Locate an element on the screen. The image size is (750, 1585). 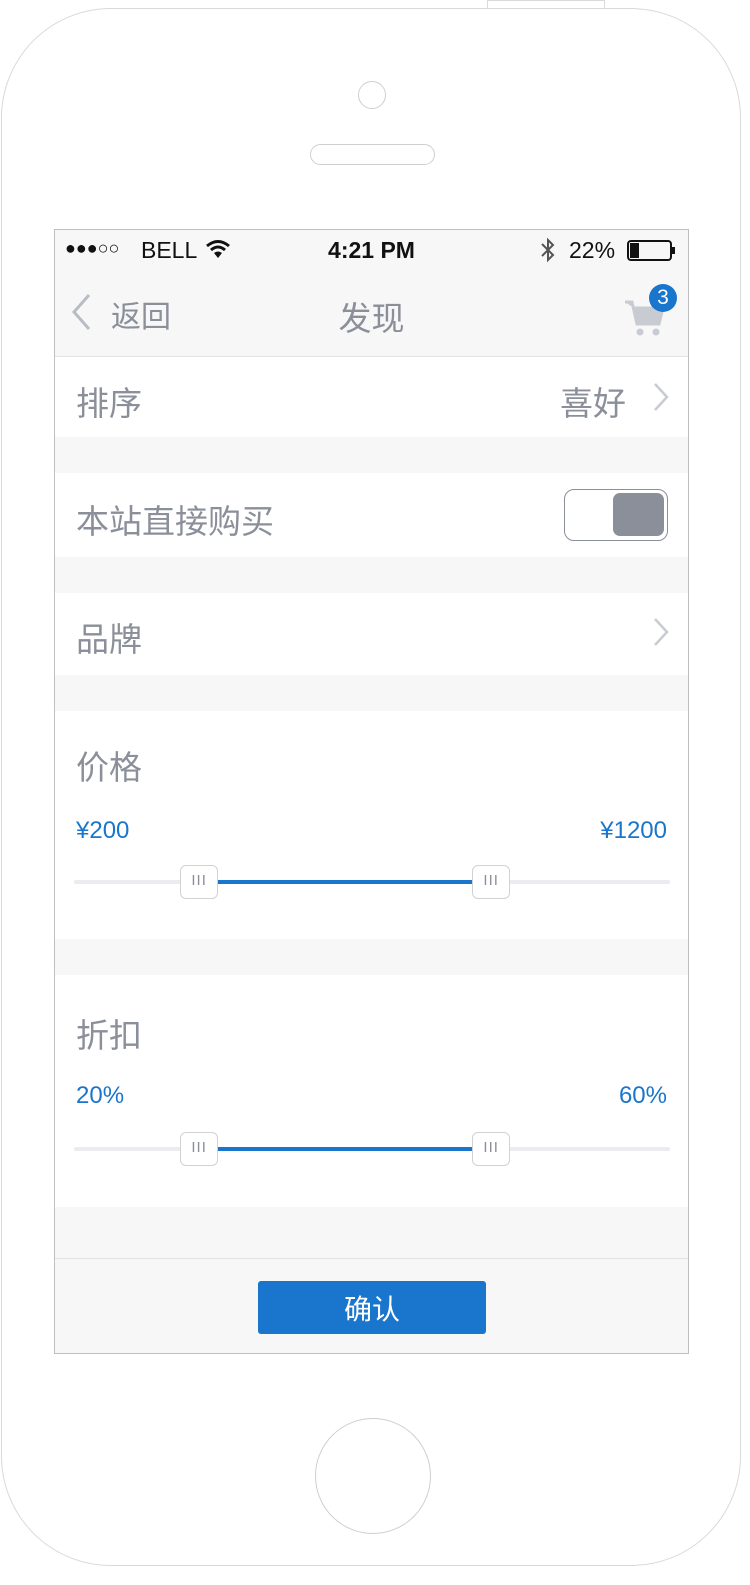
price-label: 价格 is located at coordinates (109, 767).